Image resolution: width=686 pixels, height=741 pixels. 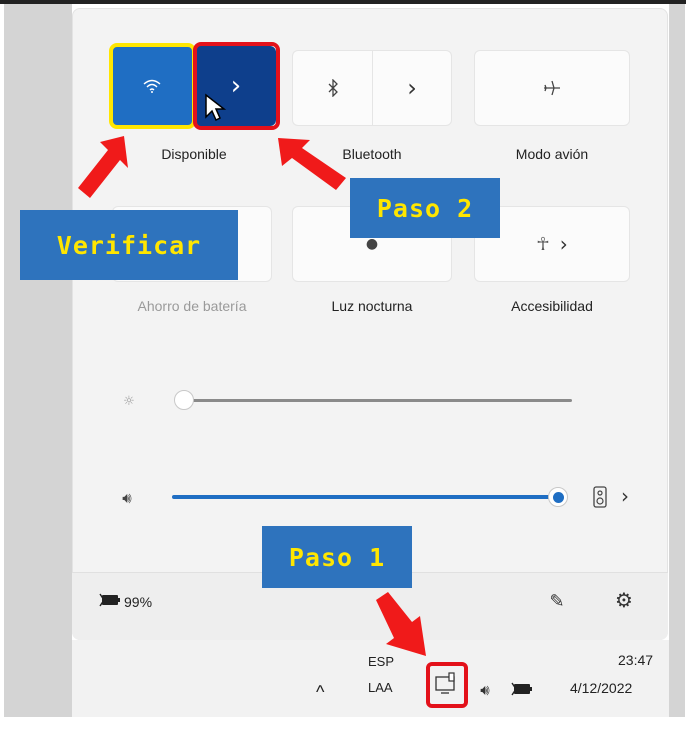 I want to click on verify-callout: Verificar, so click(x=129, y=245).